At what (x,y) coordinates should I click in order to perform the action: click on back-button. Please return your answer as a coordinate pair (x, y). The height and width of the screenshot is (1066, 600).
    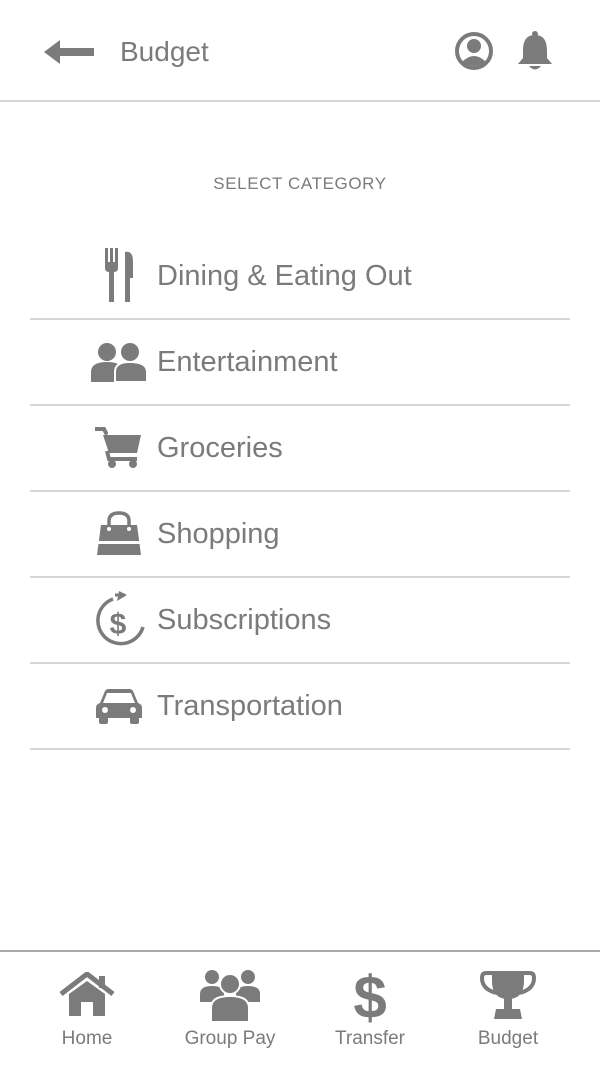
    Looking at the image, I should click on (70, 52).